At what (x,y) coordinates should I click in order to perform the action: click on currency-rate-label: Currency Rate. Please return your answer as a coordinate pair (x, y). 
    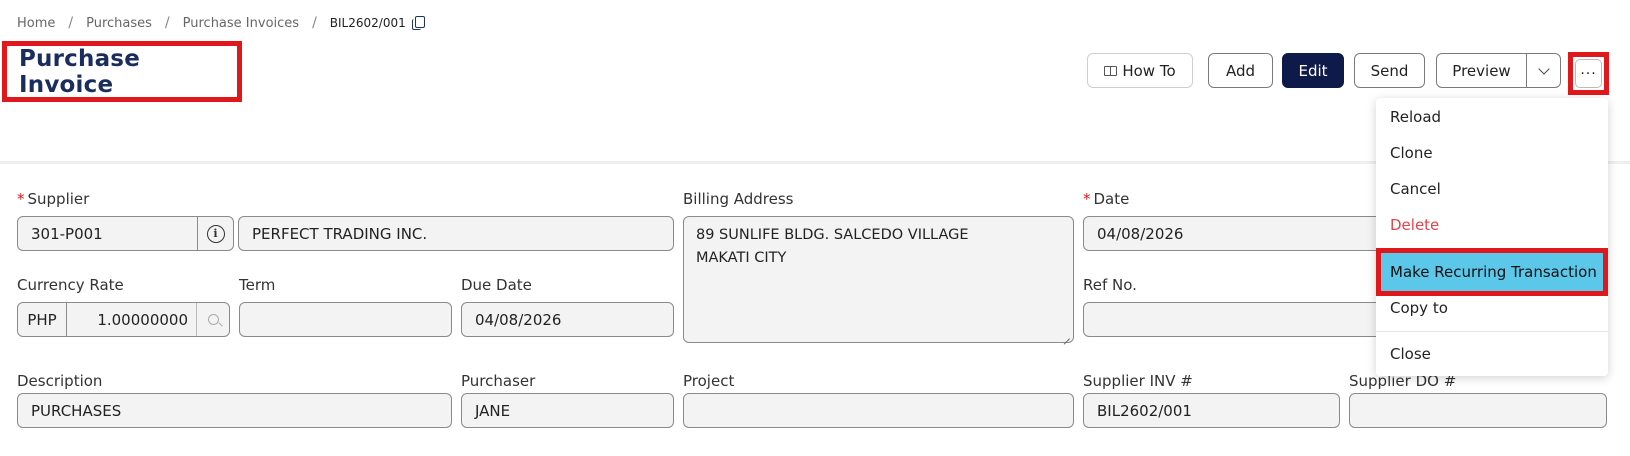
    Looking at the image, I should click on (70, 285).